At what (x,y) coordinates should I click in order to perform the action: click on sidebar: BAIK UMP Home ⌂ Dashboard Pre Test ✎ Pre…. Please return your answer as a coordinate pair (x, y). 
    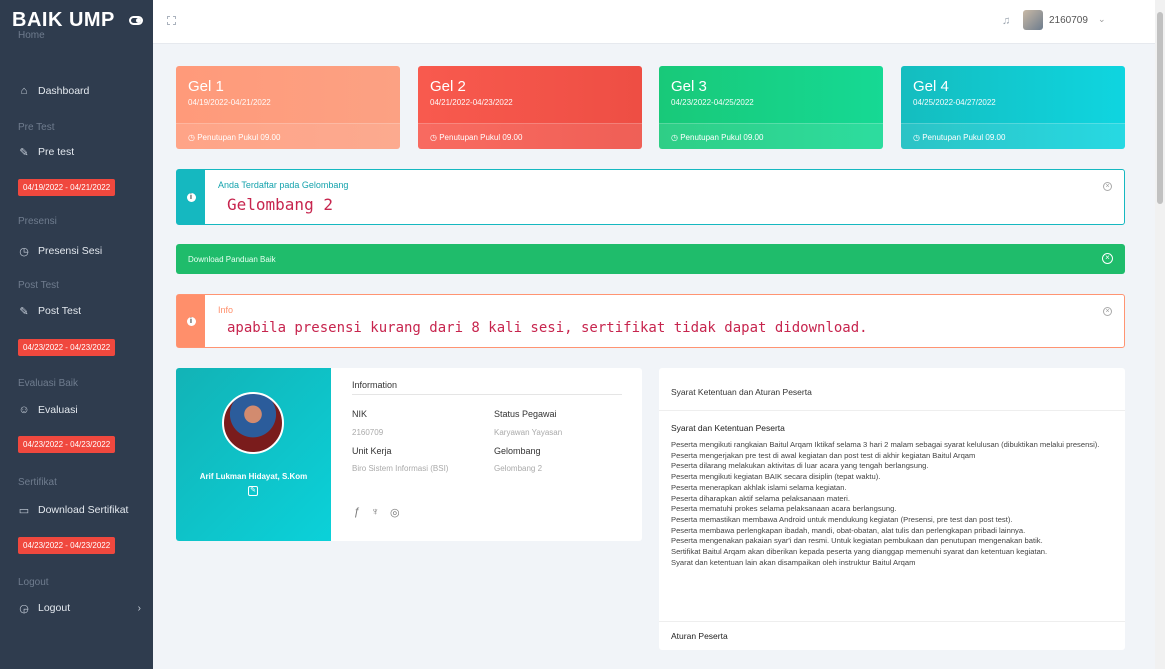
    Looking at the image, I should click on (76, 334).